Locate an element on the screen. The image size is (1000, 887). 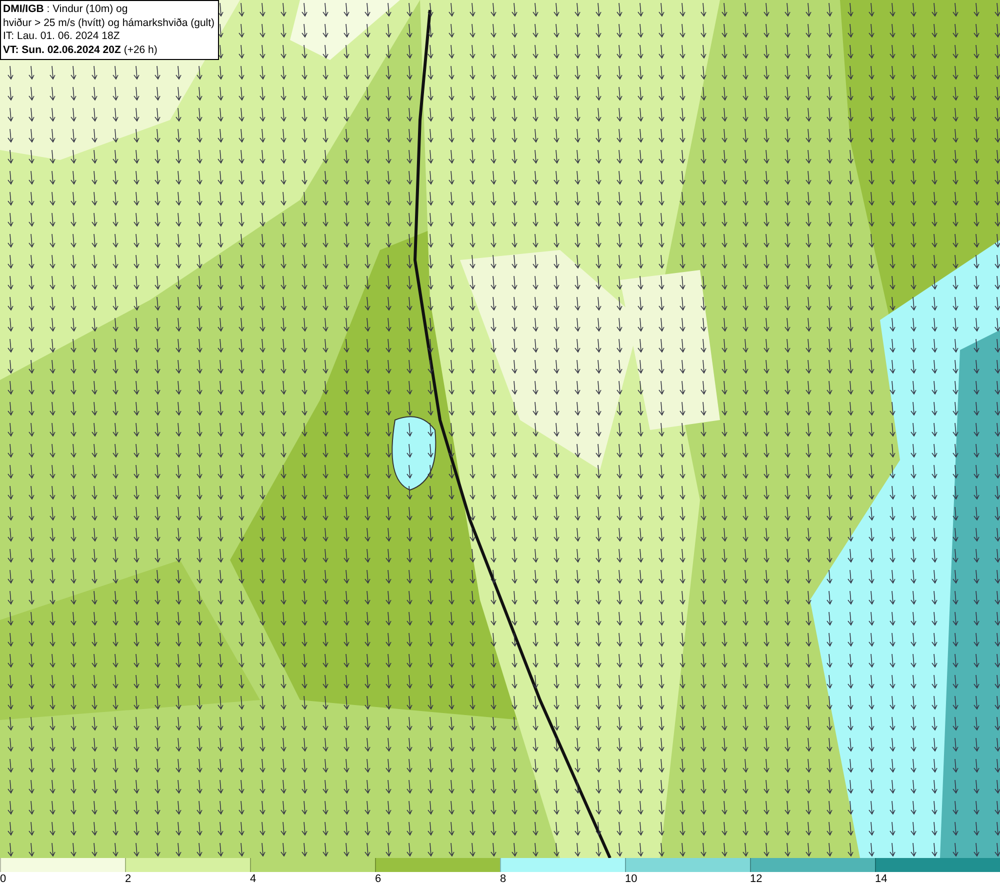
map-info-line: VT: Sun. 02.06.2024 20Z (+26 h) is located at coordinates (80, 50).